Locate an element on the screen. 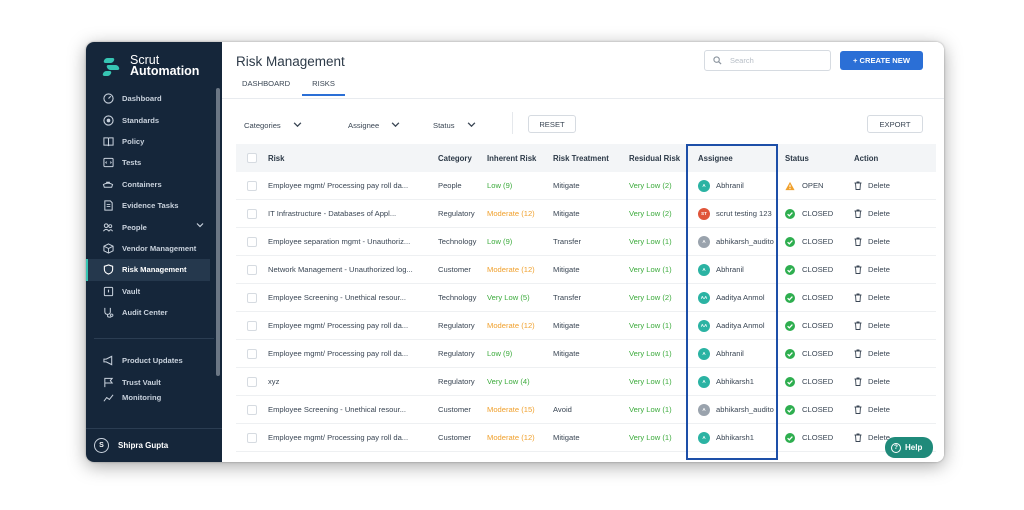  column-header-status: Status is located at coordinates (818, 158).